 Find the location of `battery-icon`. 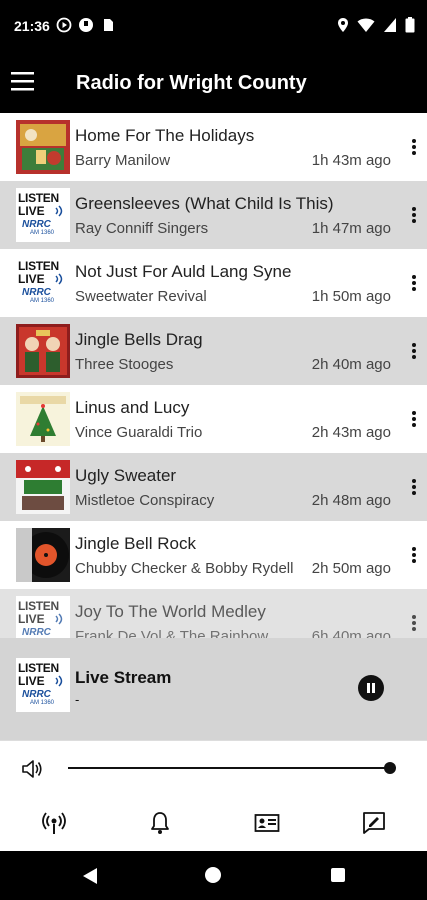

battery-icon is located at coordinates (410, 25).